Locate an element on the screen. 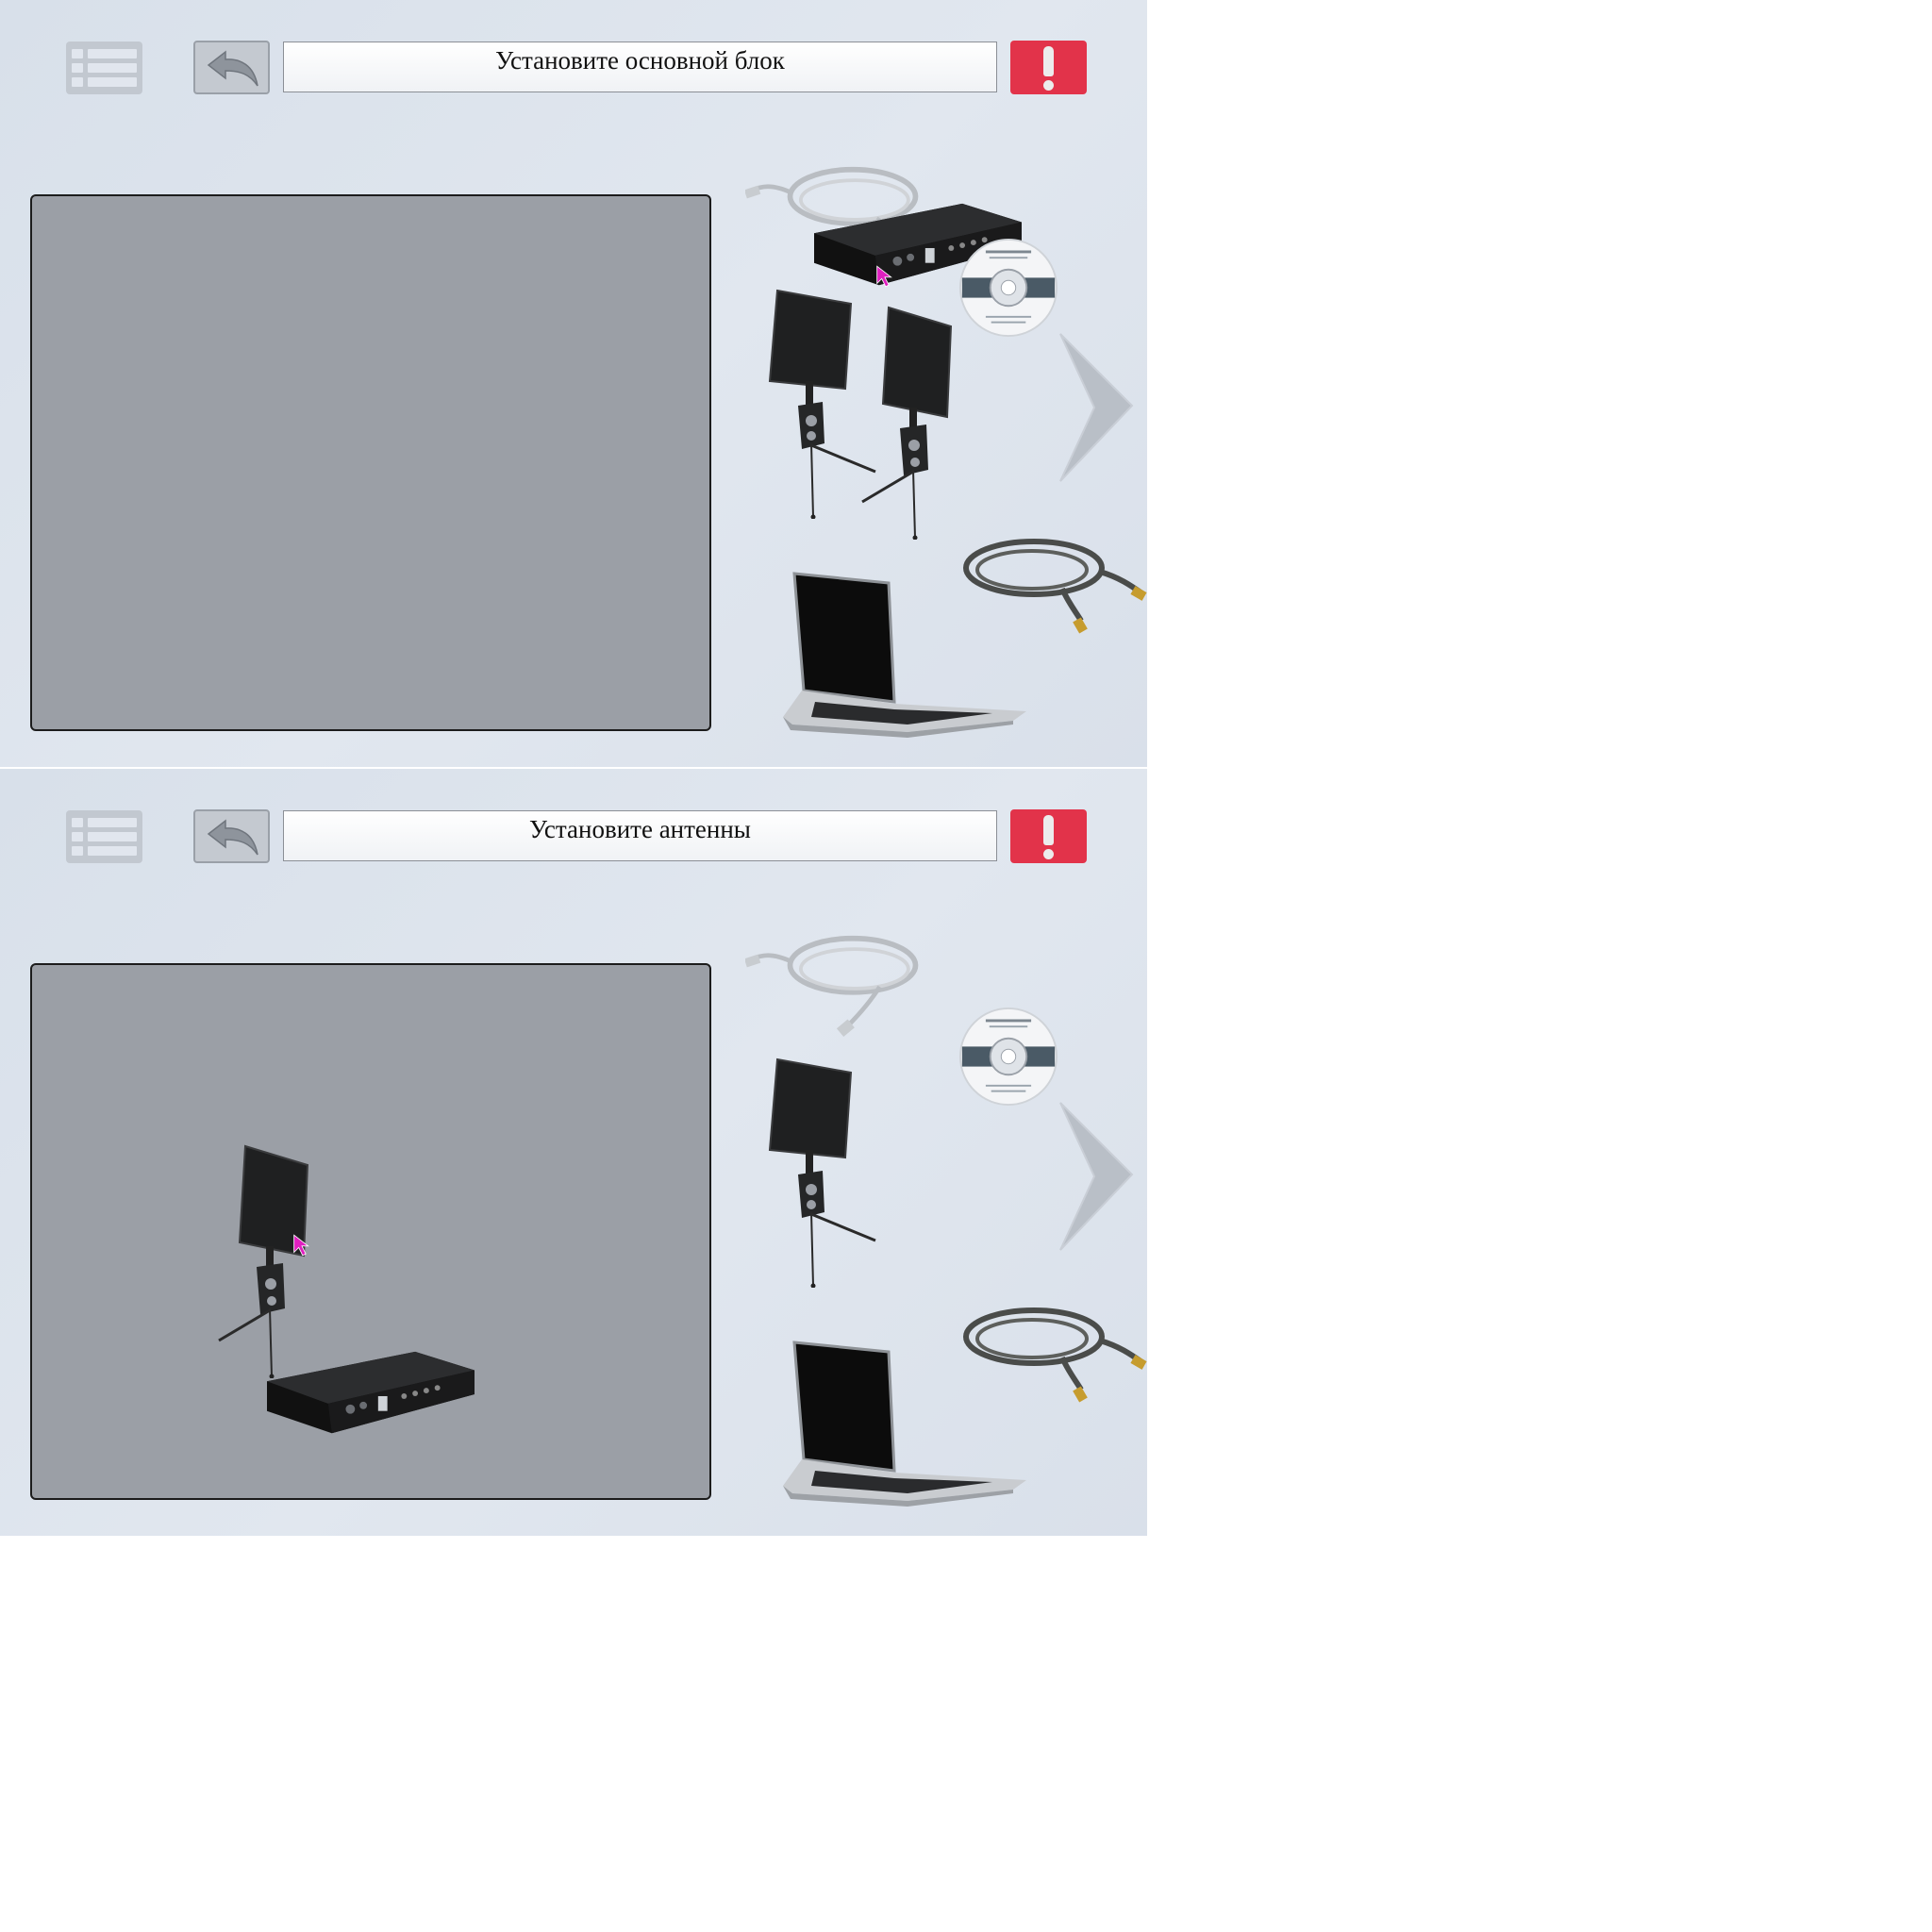  instruction-title: Установите антенны is located at coordinates (640, 835).